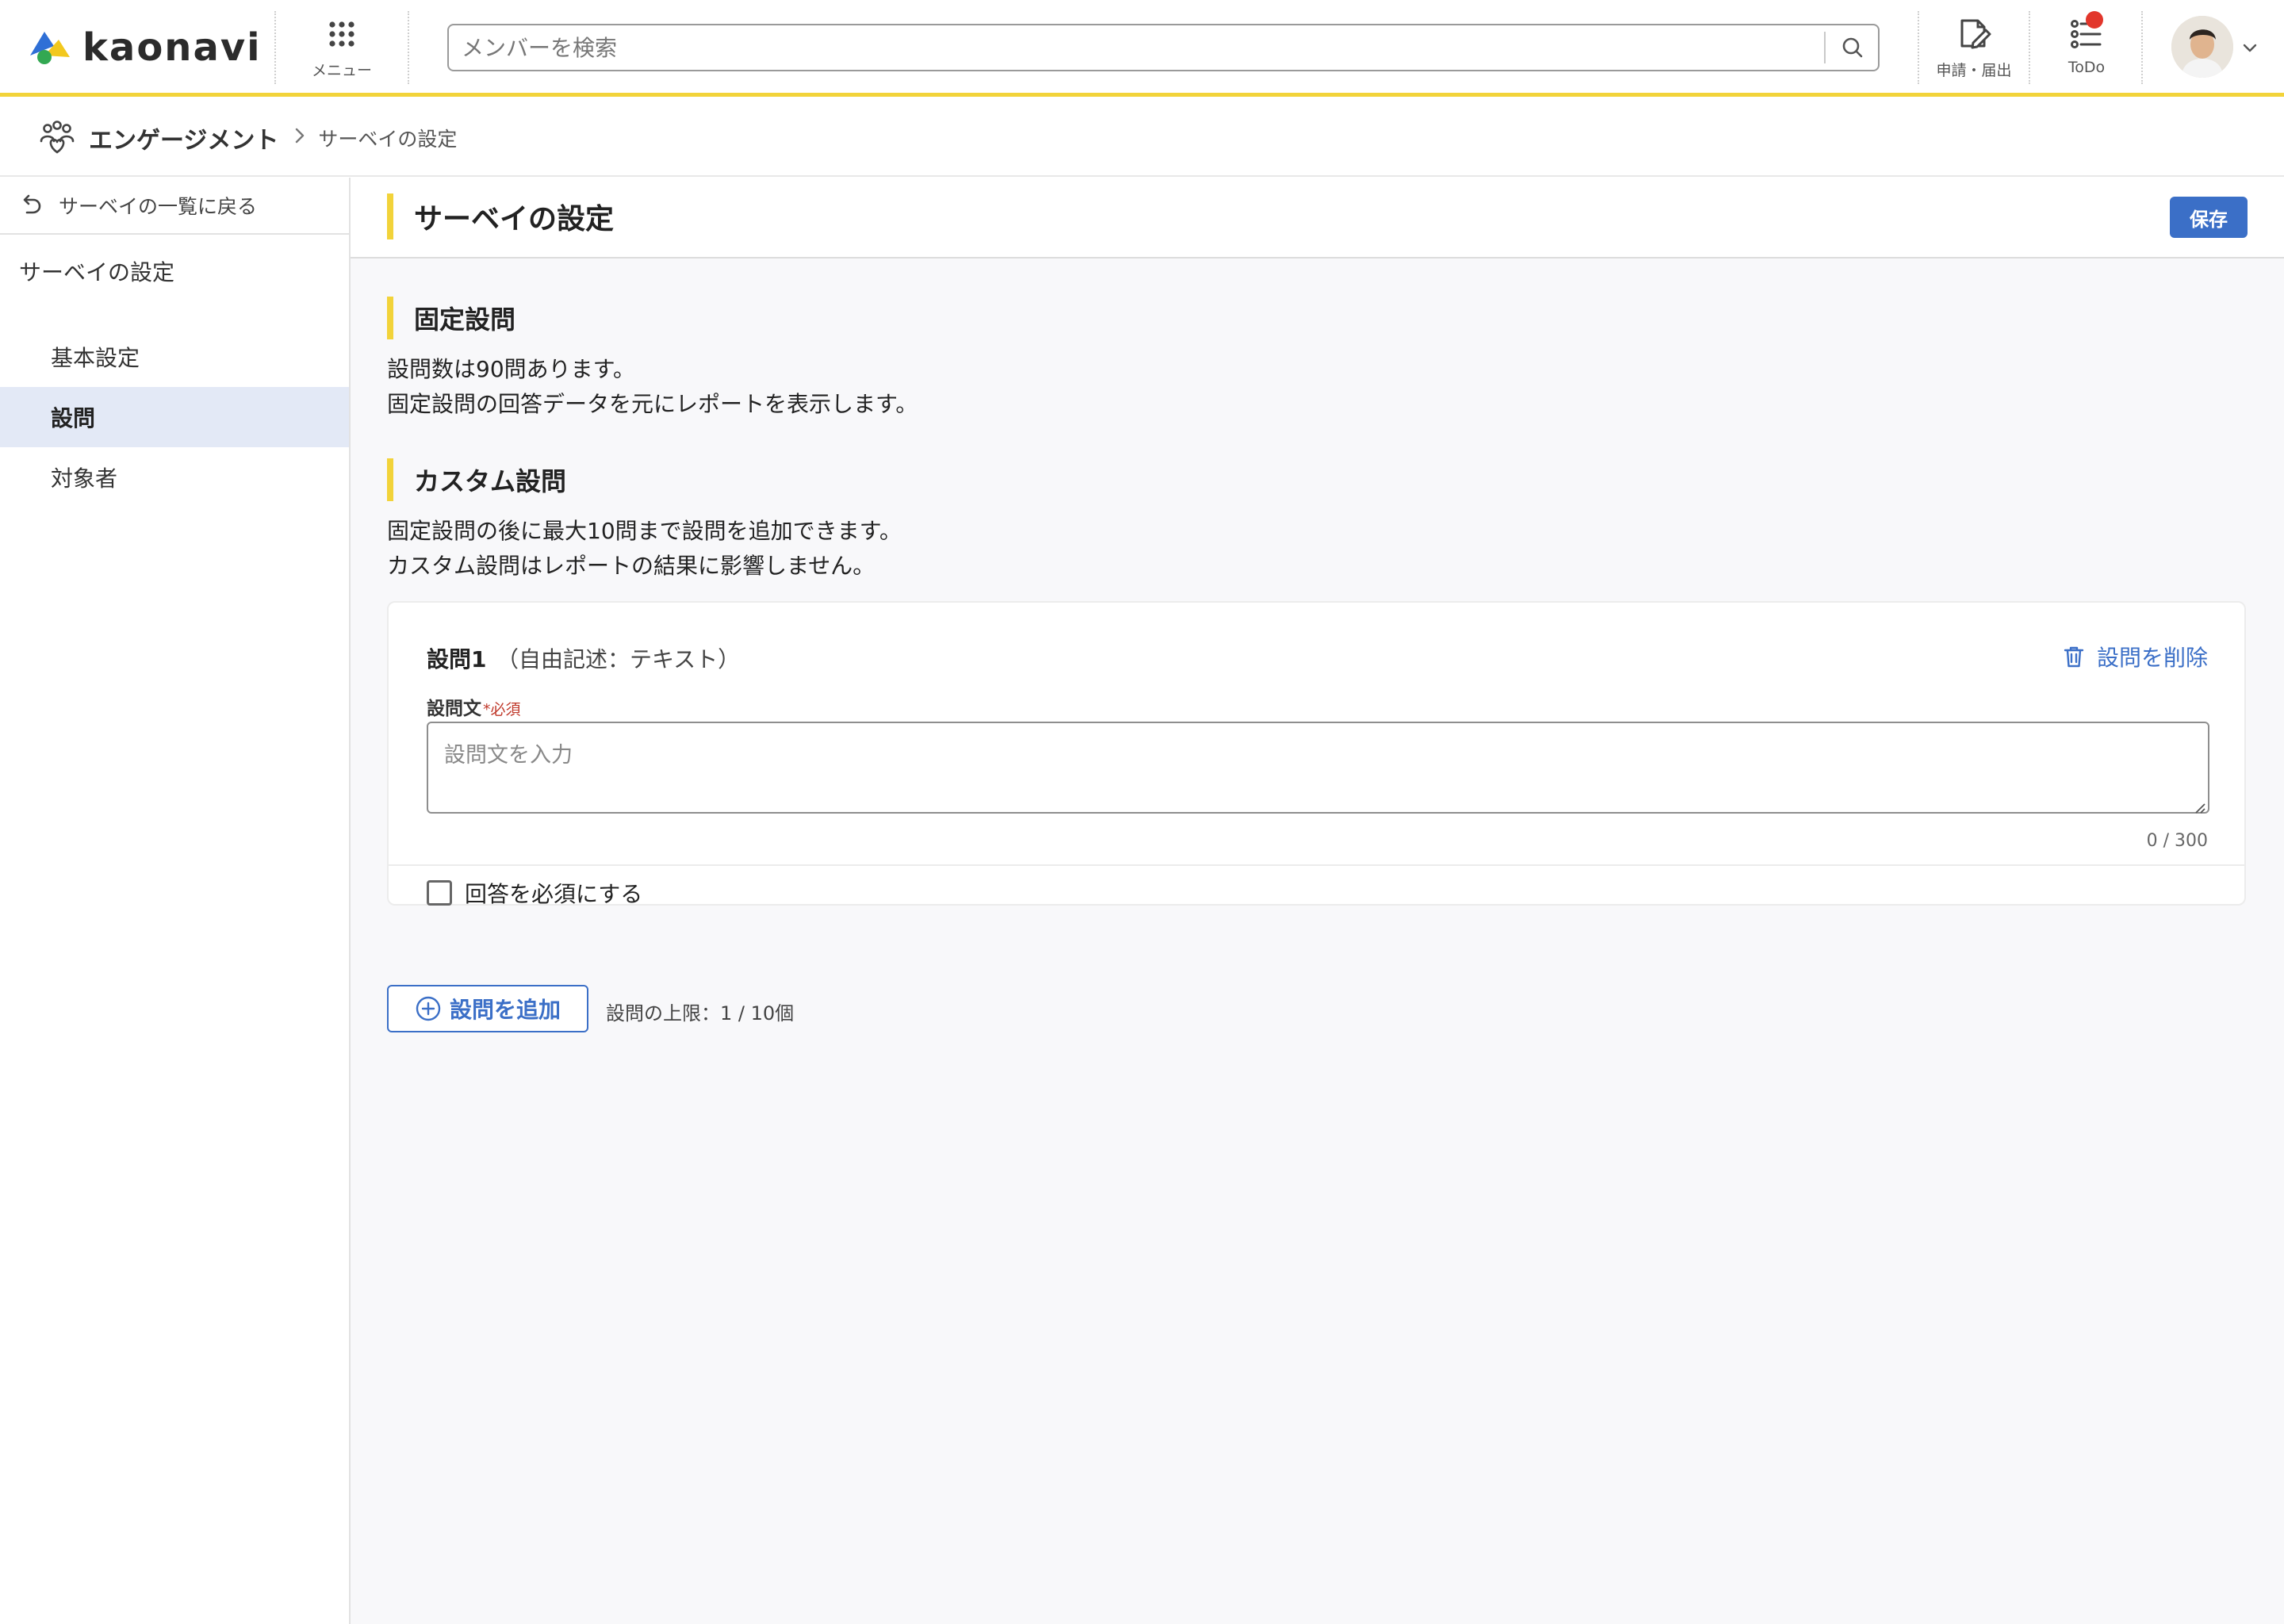 This screenshot has height=1624, width=2284. Describe the element at coordinates (2250, 50) in the screenshot. I see `chevron-down-icon` at that location.